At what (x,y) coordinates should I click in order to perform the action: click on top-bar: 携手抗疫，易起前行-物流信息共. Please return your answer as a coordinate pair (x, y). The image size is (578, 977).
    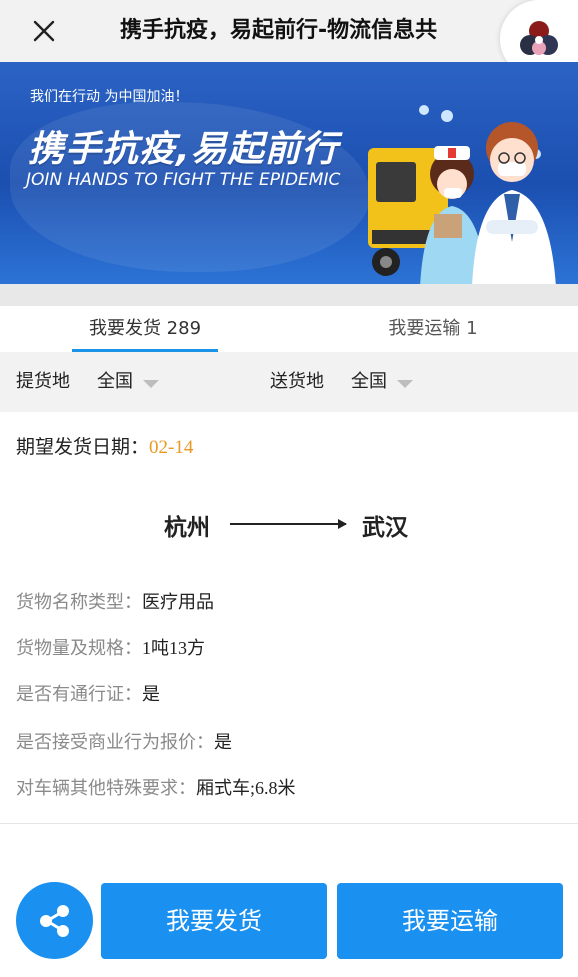
    Looking at the image, I should click on (289, 31).